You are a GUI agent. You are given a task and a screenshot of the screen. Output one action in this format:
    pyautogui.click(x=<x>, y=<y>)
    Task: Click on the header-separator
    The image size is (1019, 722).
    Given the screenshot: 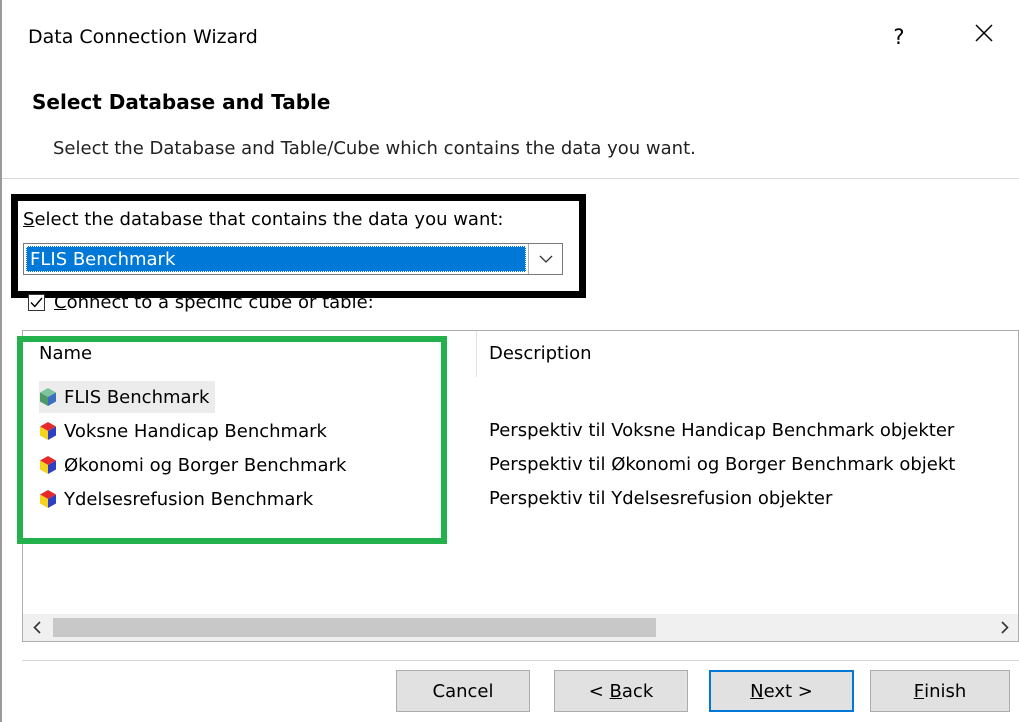 What is the action you would take?
    pyautogui.click(x=510, y=178)
    